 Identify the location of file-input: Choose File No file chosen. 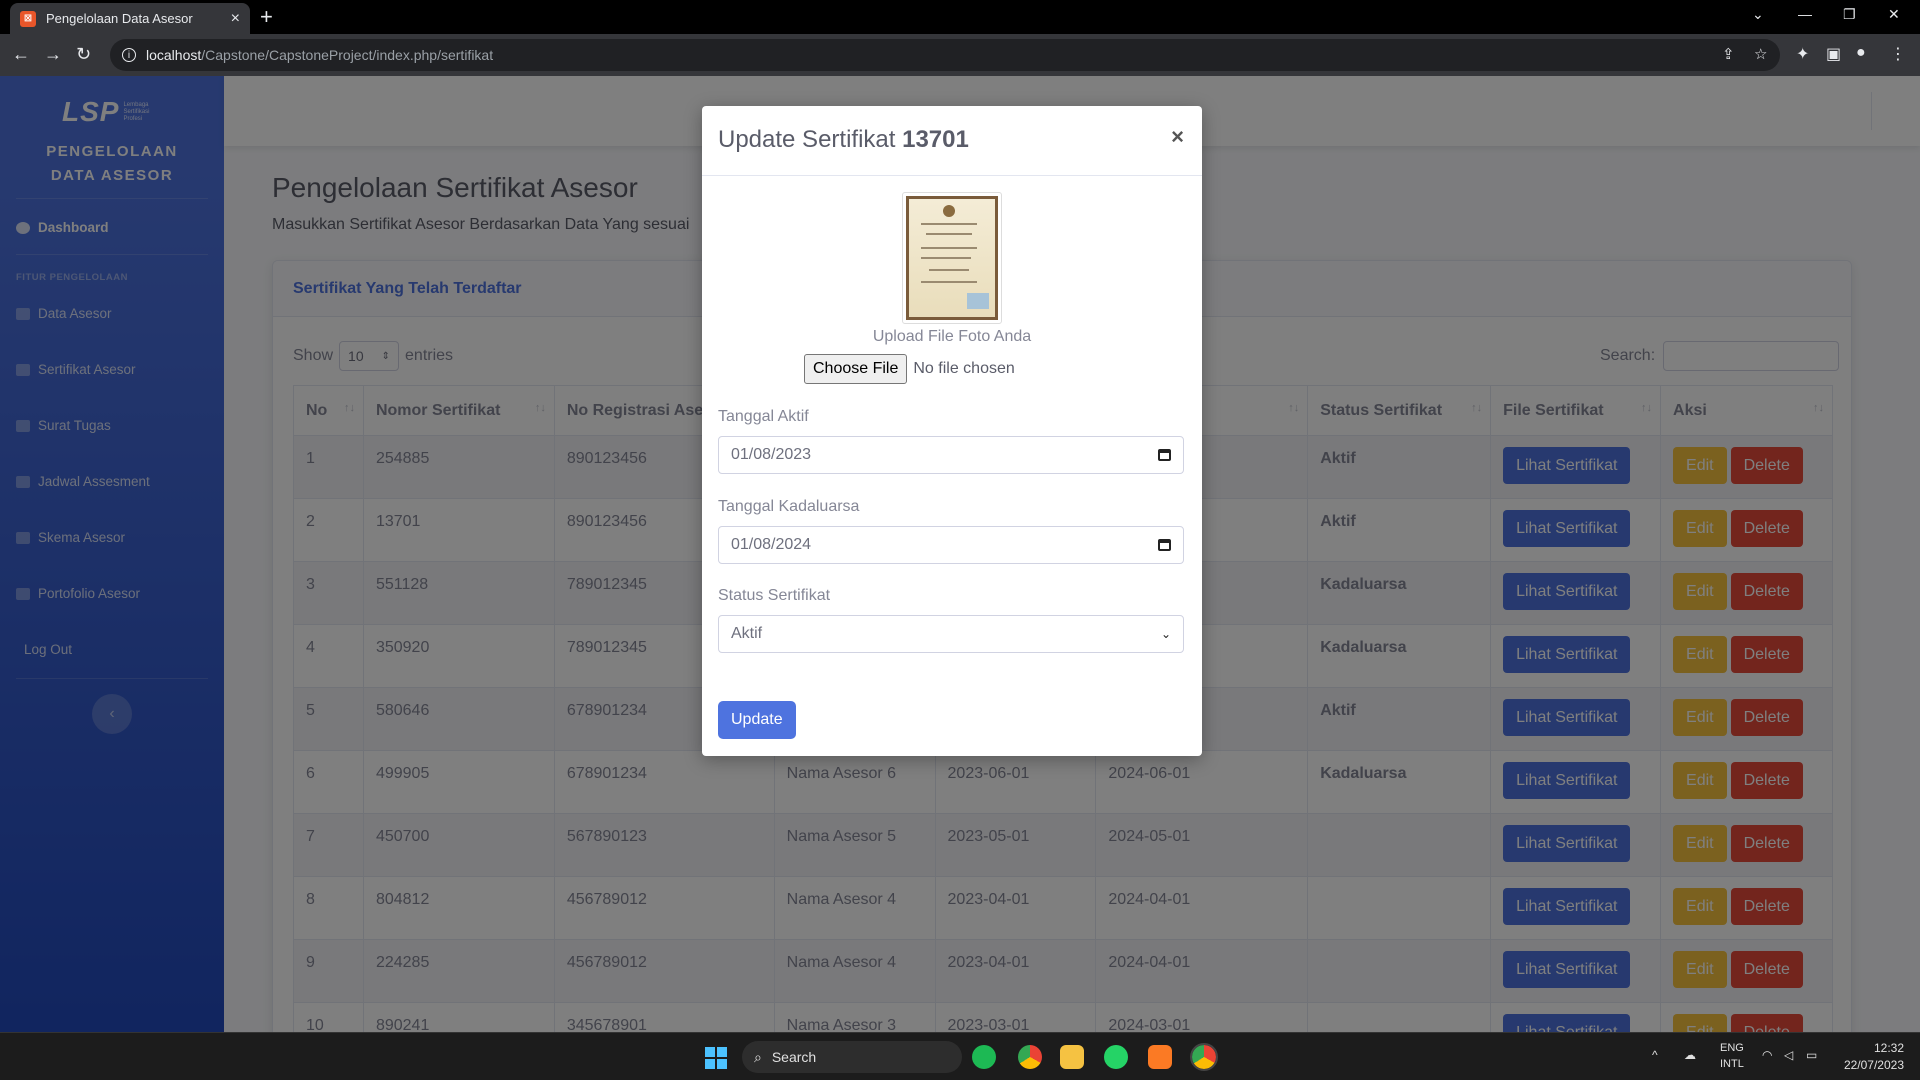
(909, 369).